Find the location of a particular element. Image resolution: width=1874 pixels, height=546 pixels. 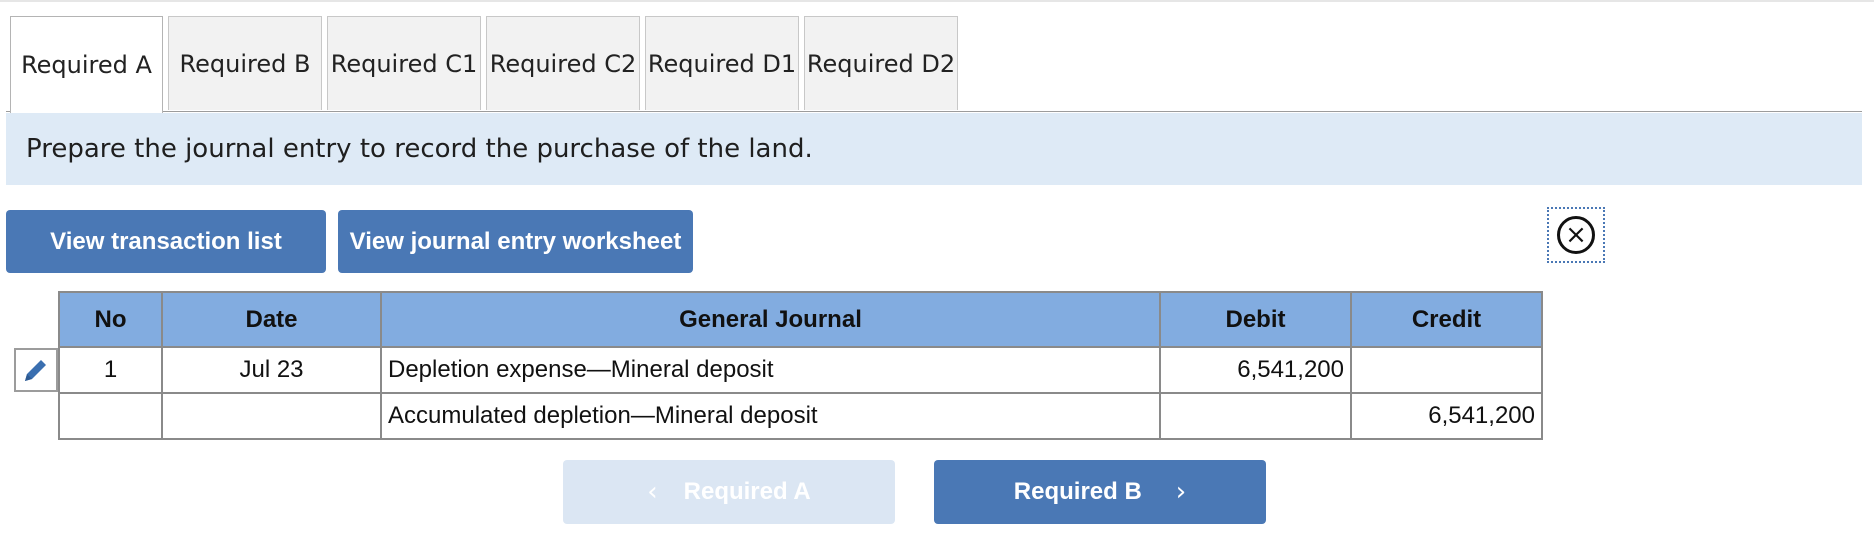

header-general-journal: General Journal is located at coordinates (770, 319).